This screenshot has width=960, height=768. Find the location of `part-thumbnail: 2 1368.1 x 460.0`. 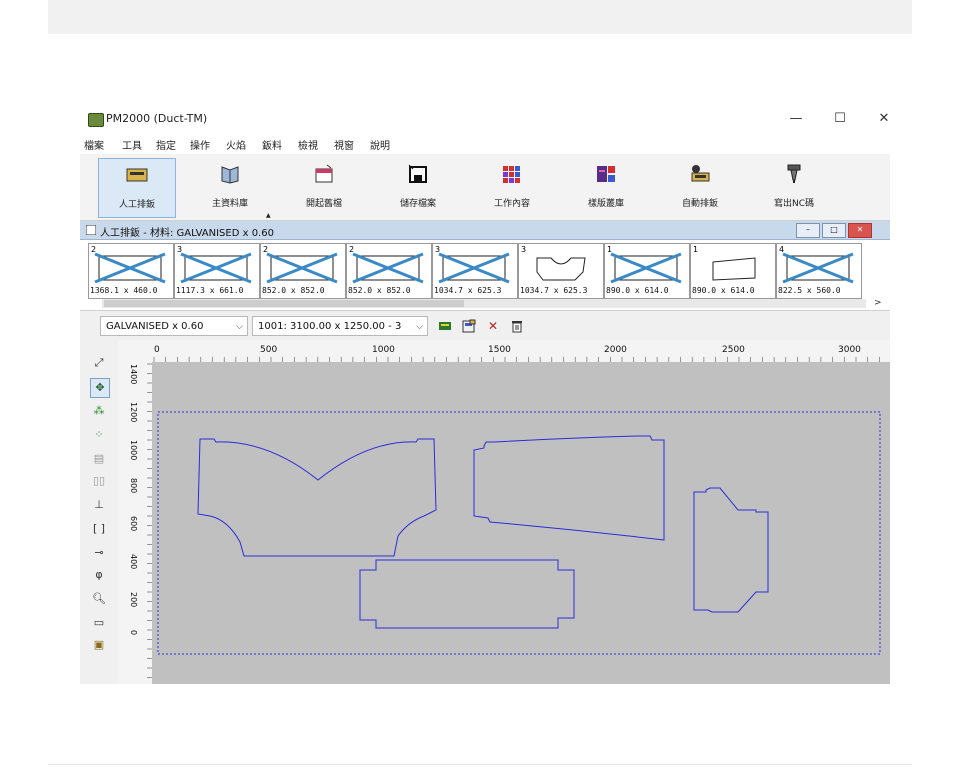

part-thumbnail: 2 1368.1 x 460.0 is located at coordinates (131, 271).